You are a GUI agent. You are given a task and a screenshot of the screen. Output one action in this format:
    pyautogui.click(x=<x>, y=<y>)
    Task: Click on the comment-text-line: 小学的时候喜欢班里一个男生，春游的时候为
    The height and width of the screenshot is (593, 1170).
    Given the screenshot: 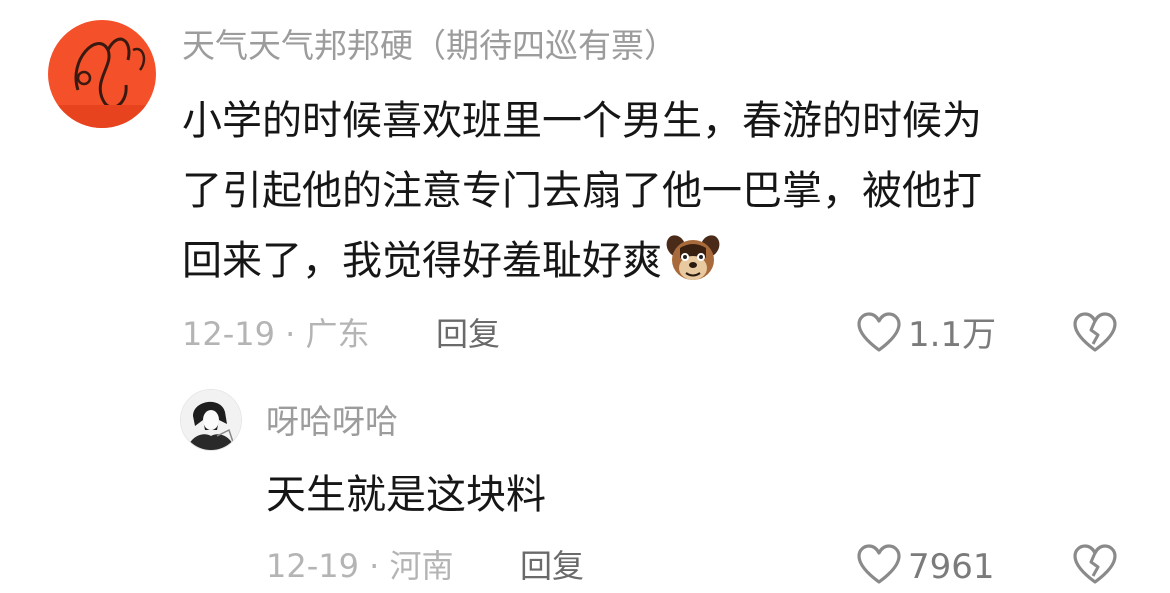 What is the action you would take?
    pyautogui.click(x=582, y=121)
    